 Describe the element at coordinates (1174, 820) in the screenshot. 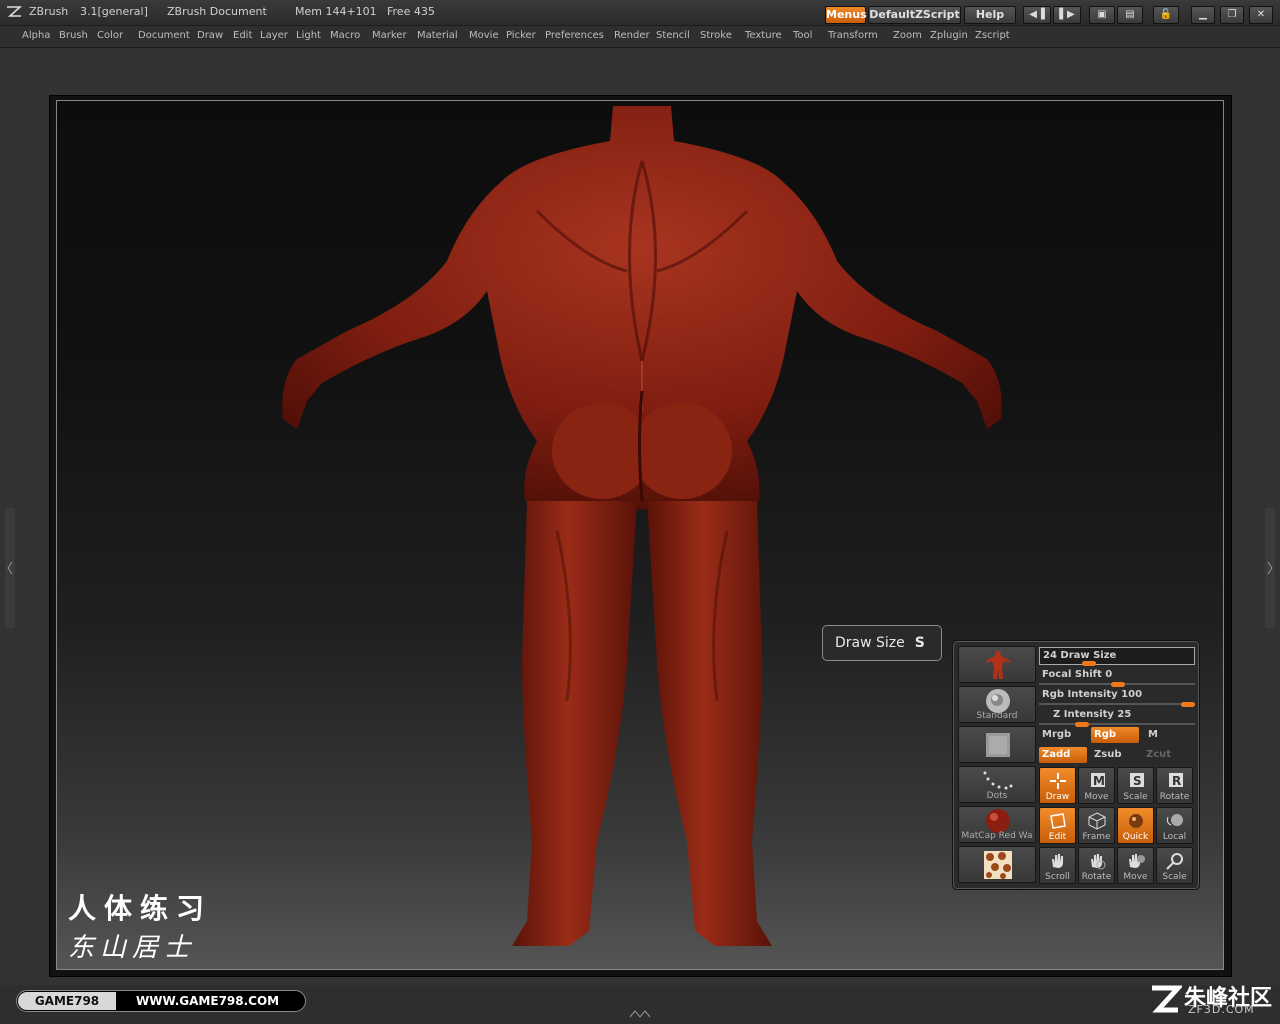

I see `local-sphere-icon` at that location.